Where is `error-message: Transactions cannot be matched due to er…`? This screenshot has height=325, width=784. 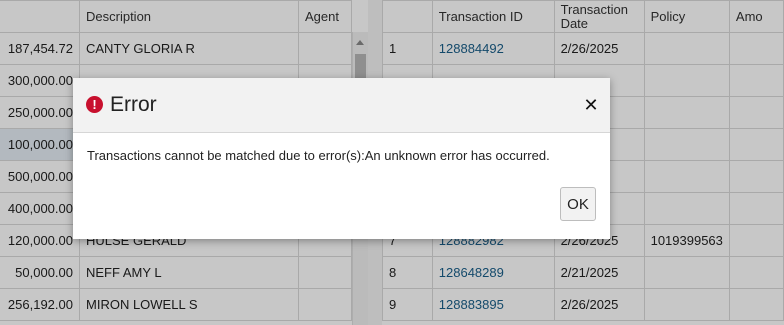 error-message: Transactions cannot be matched due to er… is located at coordinates (318, 155).